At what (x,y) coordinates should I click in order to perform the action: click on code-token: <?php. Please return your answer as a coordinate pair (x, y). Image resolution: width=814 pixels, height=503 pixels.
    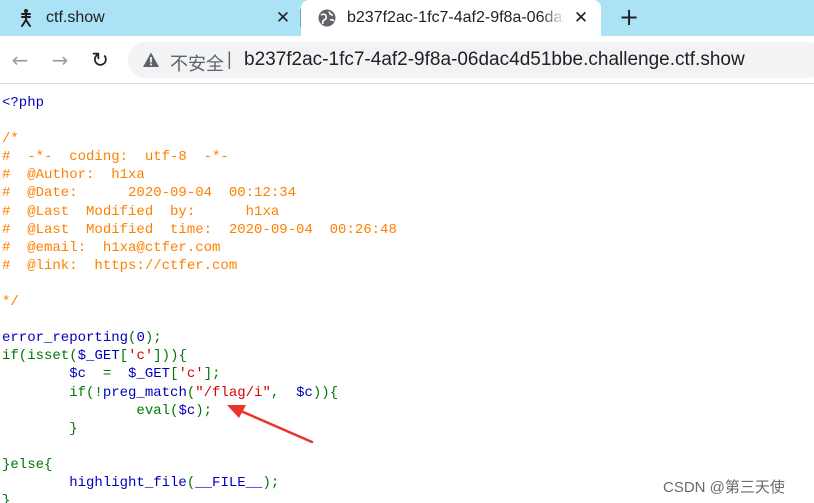
    Looking at the image, I should click on (23, 103).